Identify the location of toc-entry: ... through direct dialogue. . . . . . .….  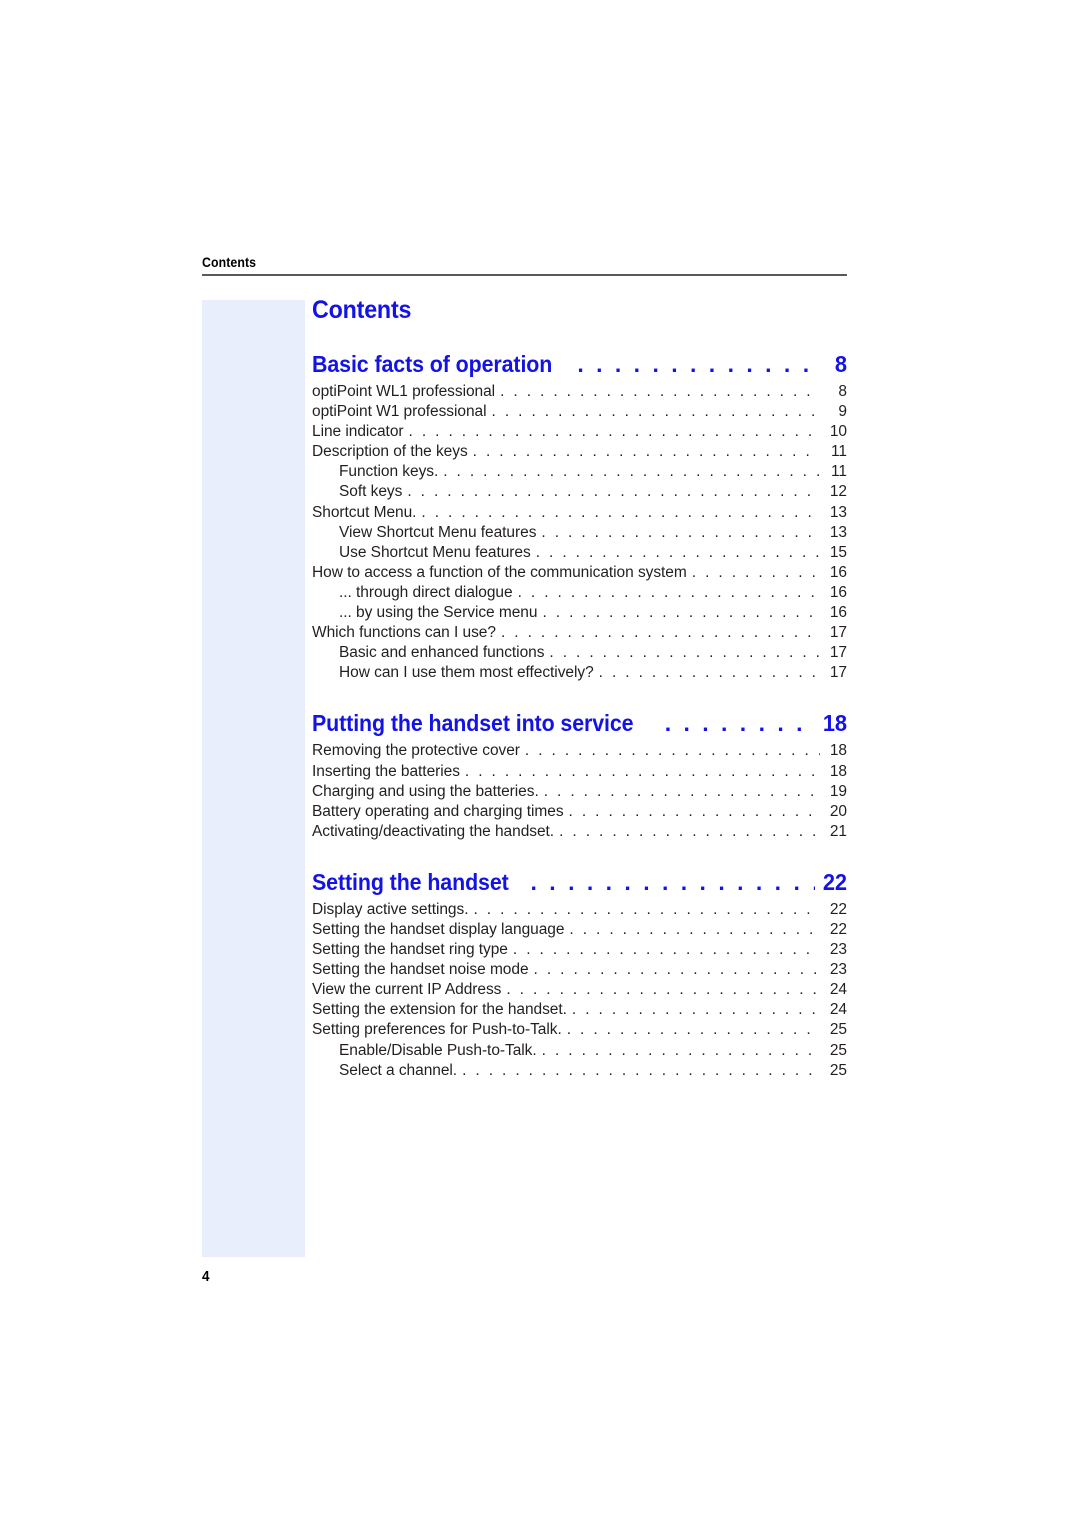
(579, 593).